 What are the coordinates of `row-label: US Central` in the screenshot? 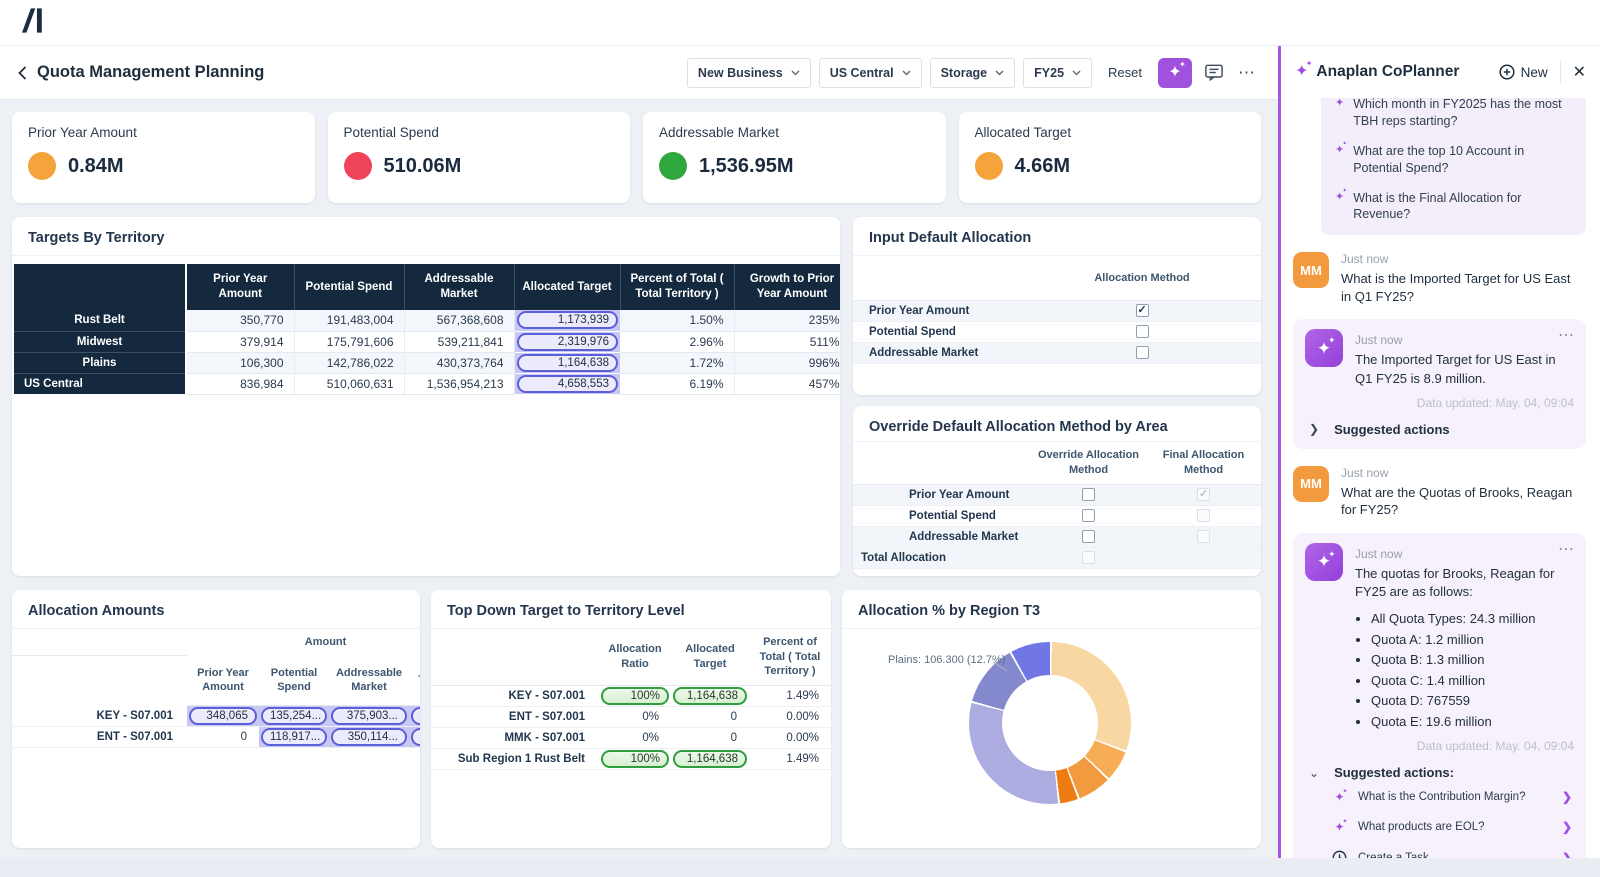 It's located at (100, 384).